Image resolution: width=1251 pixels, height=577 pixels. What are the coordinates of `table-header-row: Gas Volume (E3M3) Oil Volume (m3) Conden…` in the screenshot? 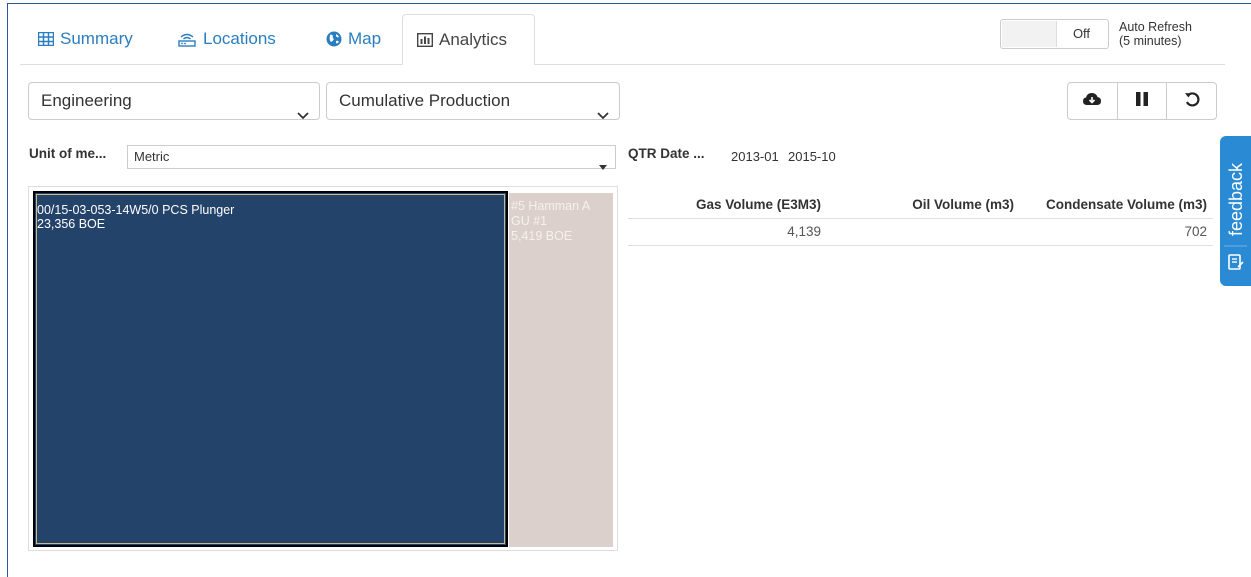 It's located at (920, 205).